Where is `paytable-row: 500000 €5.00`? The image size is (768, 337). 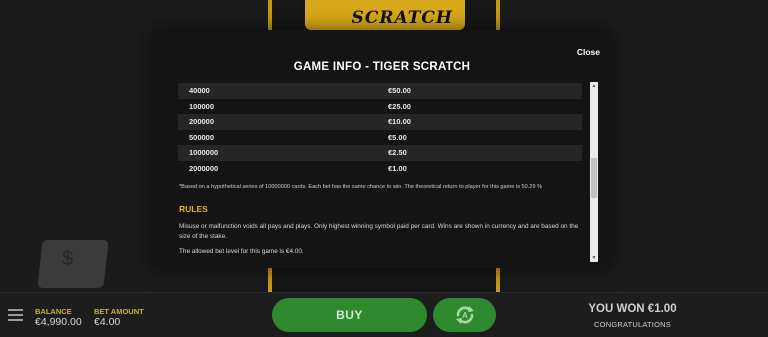
paytable-row: 500000 €5.00 is located at coordinates (380, 138).